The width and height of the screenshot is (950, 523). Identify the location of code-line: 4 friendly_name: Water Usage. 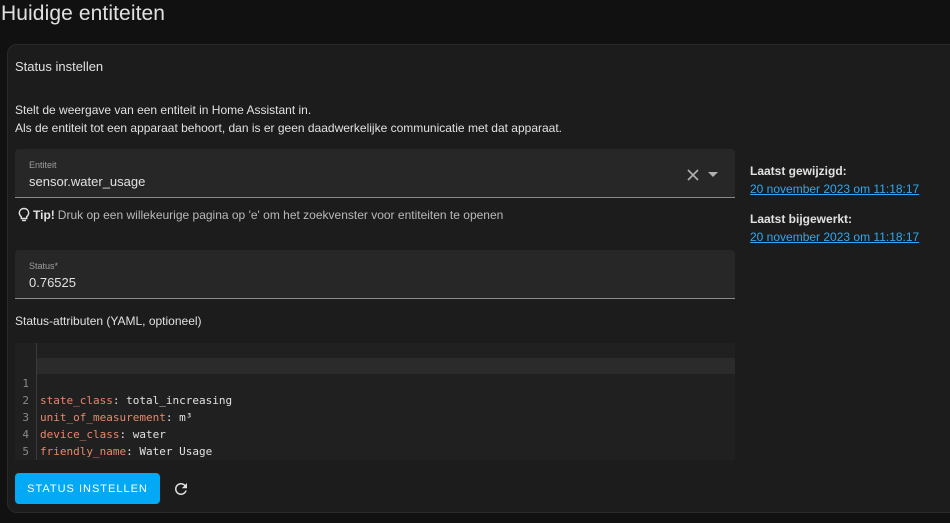
(375, 433).